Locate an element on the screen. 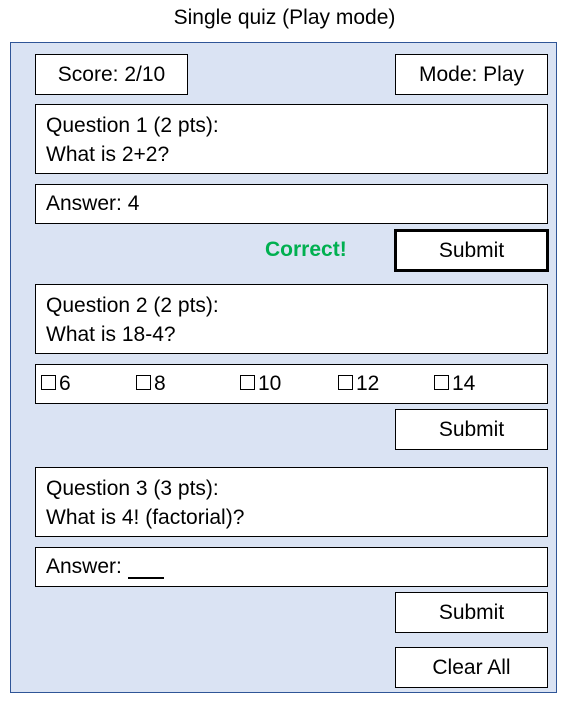  question-2-option-label: 8 is located at coordinates (160, 383).